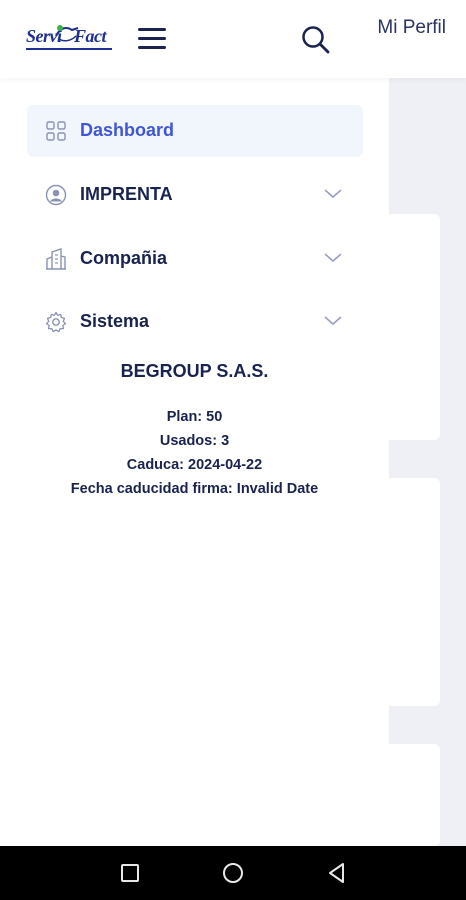  I want to click on user-circle-icon, so click(56, 195).